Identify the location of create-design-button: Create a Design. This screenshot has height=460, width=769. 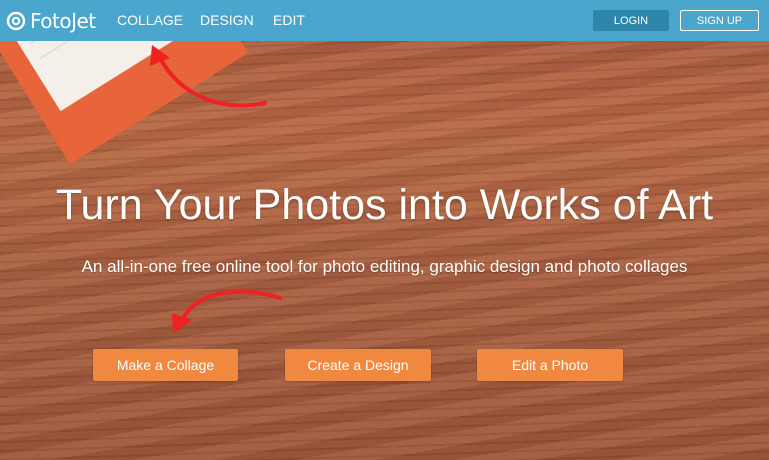
(358, 365).